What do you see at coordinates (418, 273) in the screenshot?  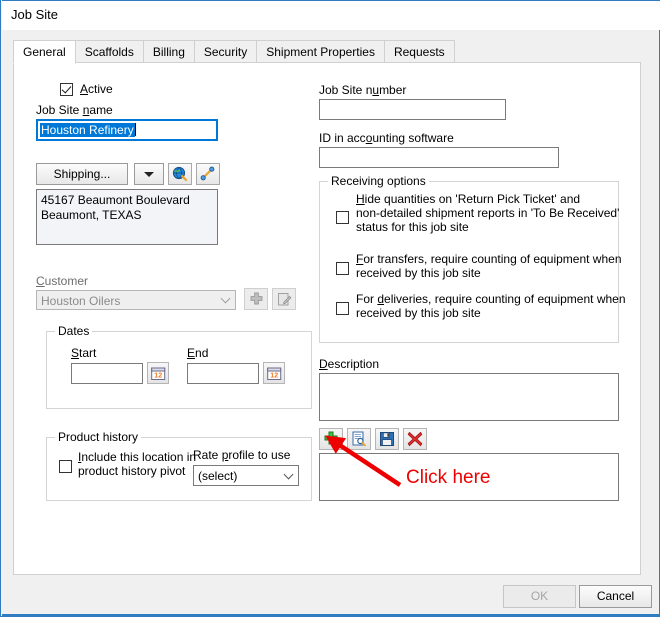 I see `ro1-line2: received by this job site` at bounding box center [418, 273].